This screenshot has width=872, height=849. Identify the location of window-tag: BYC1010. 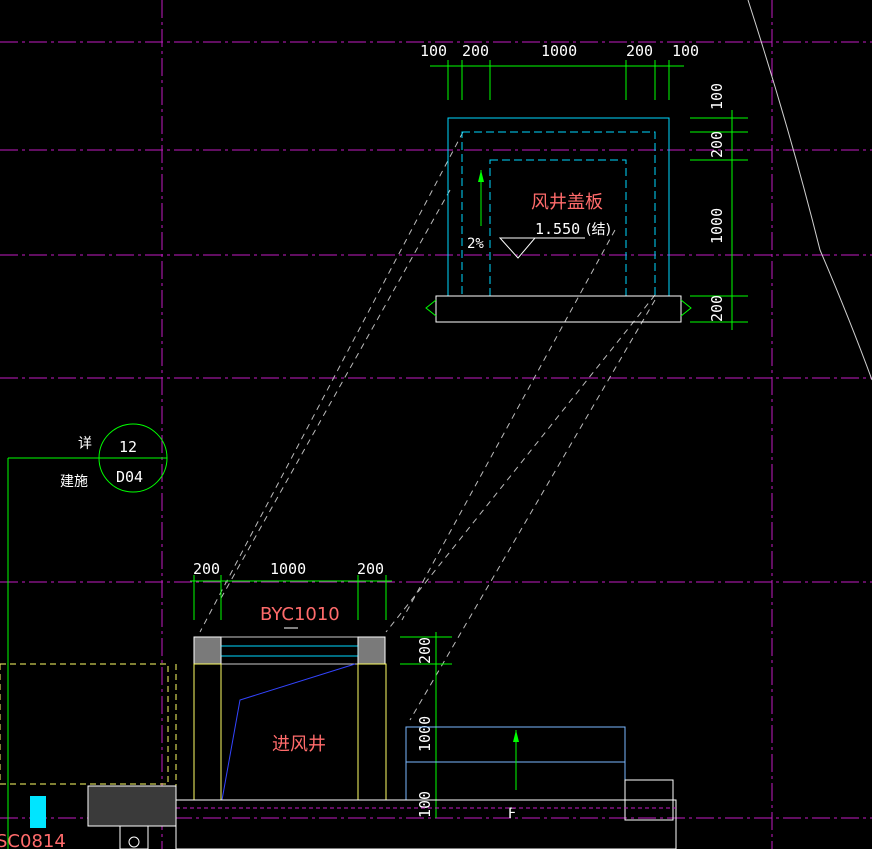
(300, 614).